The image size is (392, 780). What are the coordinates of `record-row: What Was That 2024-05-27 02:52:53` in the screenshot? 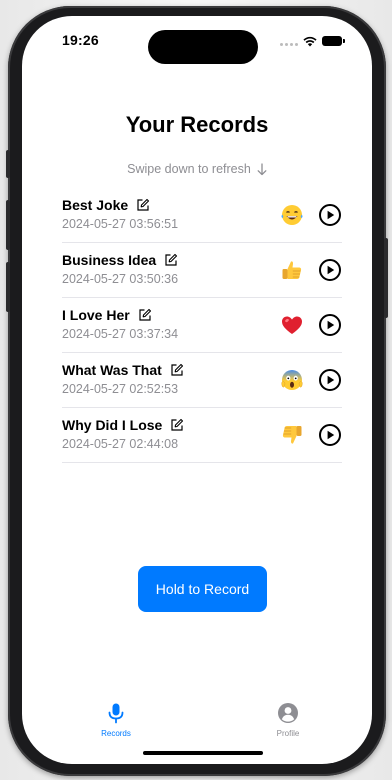 It's located at (202, 380).